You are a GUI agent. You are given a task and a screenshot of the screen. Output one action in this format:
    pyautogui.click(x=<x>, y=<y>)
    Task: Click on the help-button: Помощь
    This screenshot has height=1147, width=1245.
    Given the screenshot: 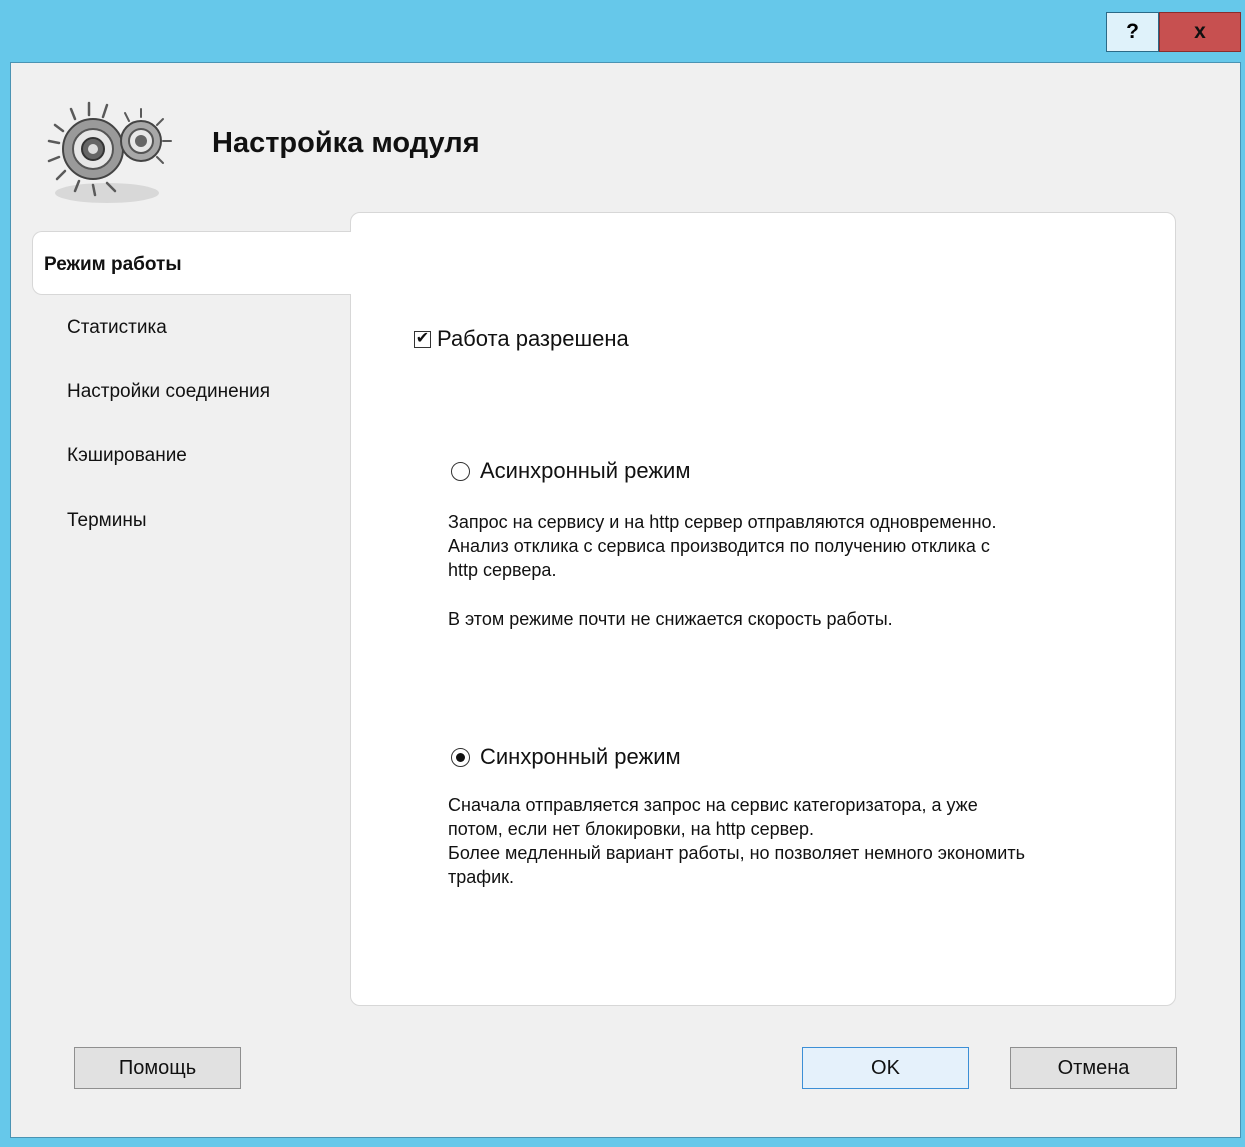 What is the action you would take?
    pyautogui.click(x=157, y=1068)
    